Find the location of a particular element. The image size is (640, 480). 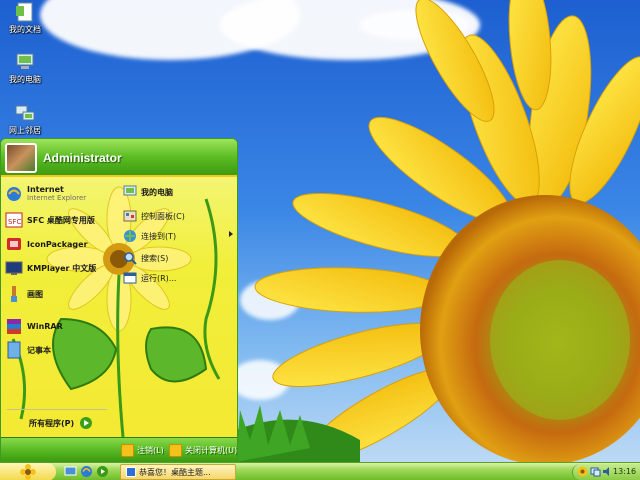

username: Administrator is located at coordinates (82, 158).